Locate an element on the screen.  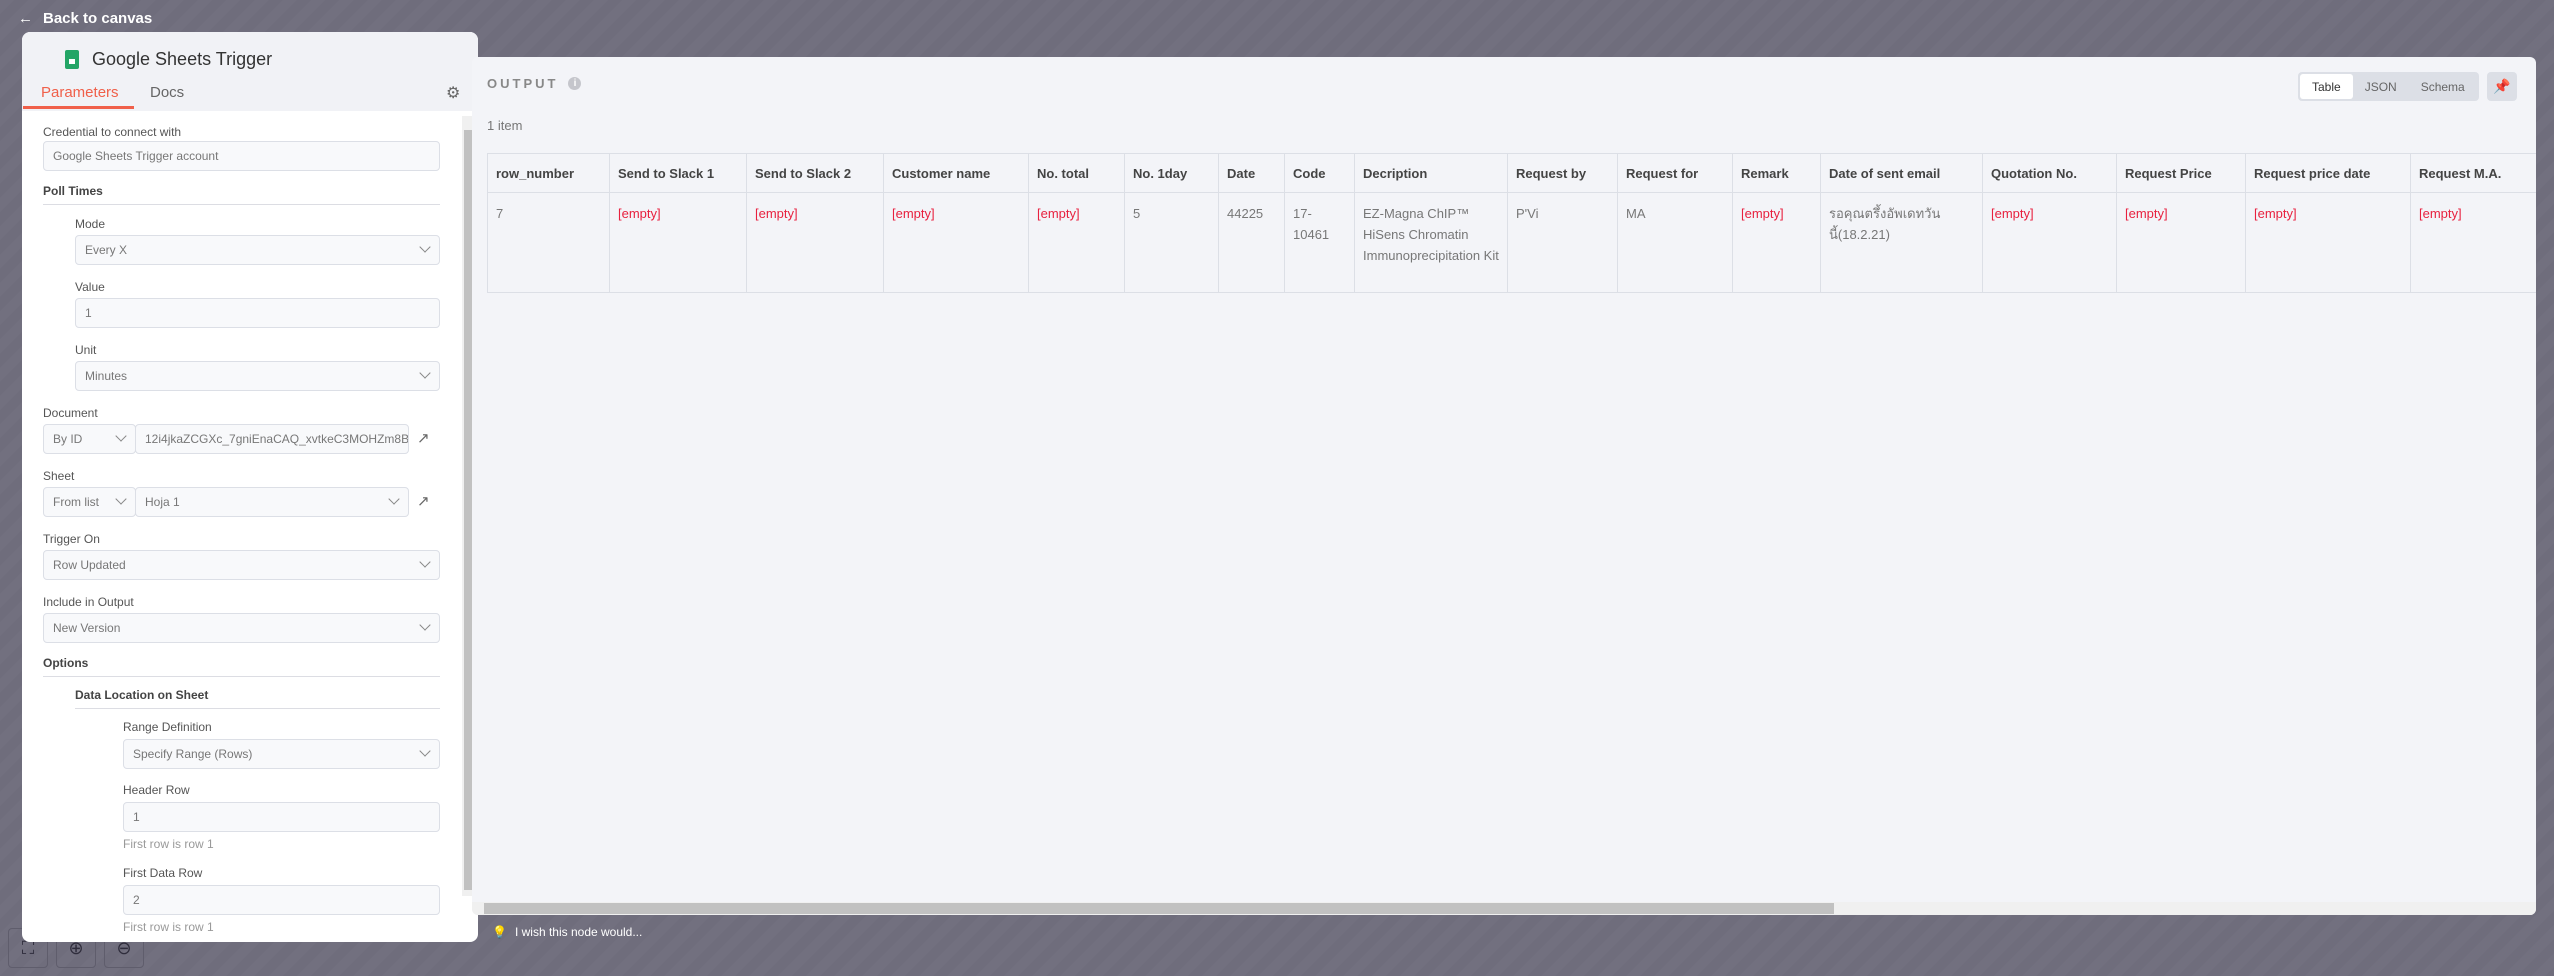
include-label: Include in Output is located at coordinates (88, 602).